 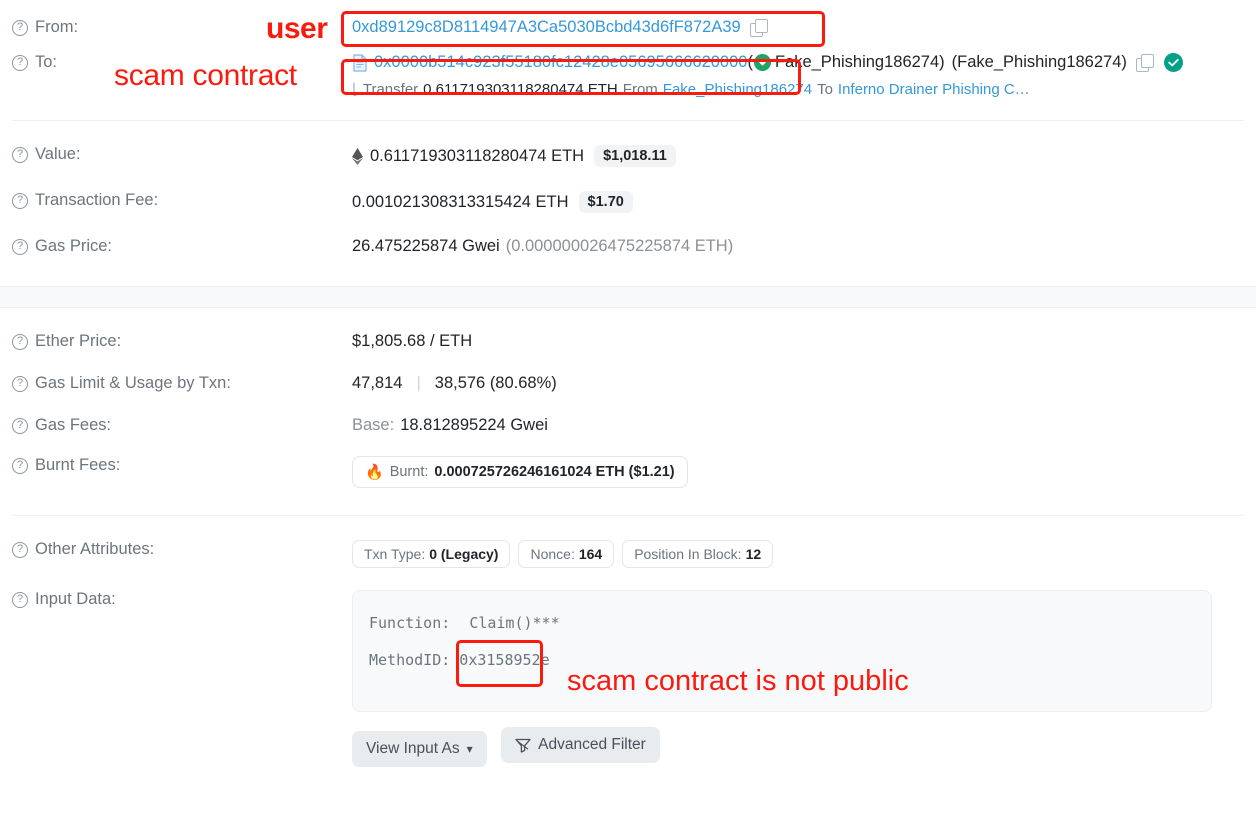 I want to click on verified-check-icon, so click(x=1173, y=62).